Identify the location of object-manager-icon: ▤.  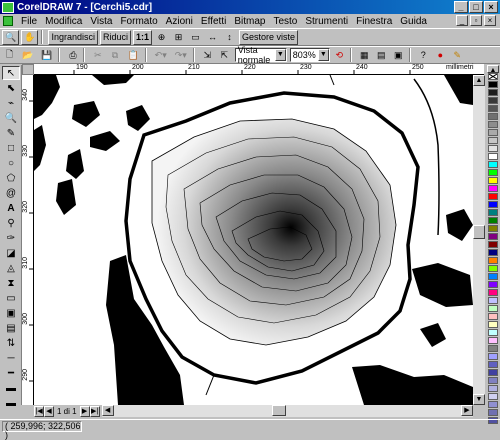
(11, 328).